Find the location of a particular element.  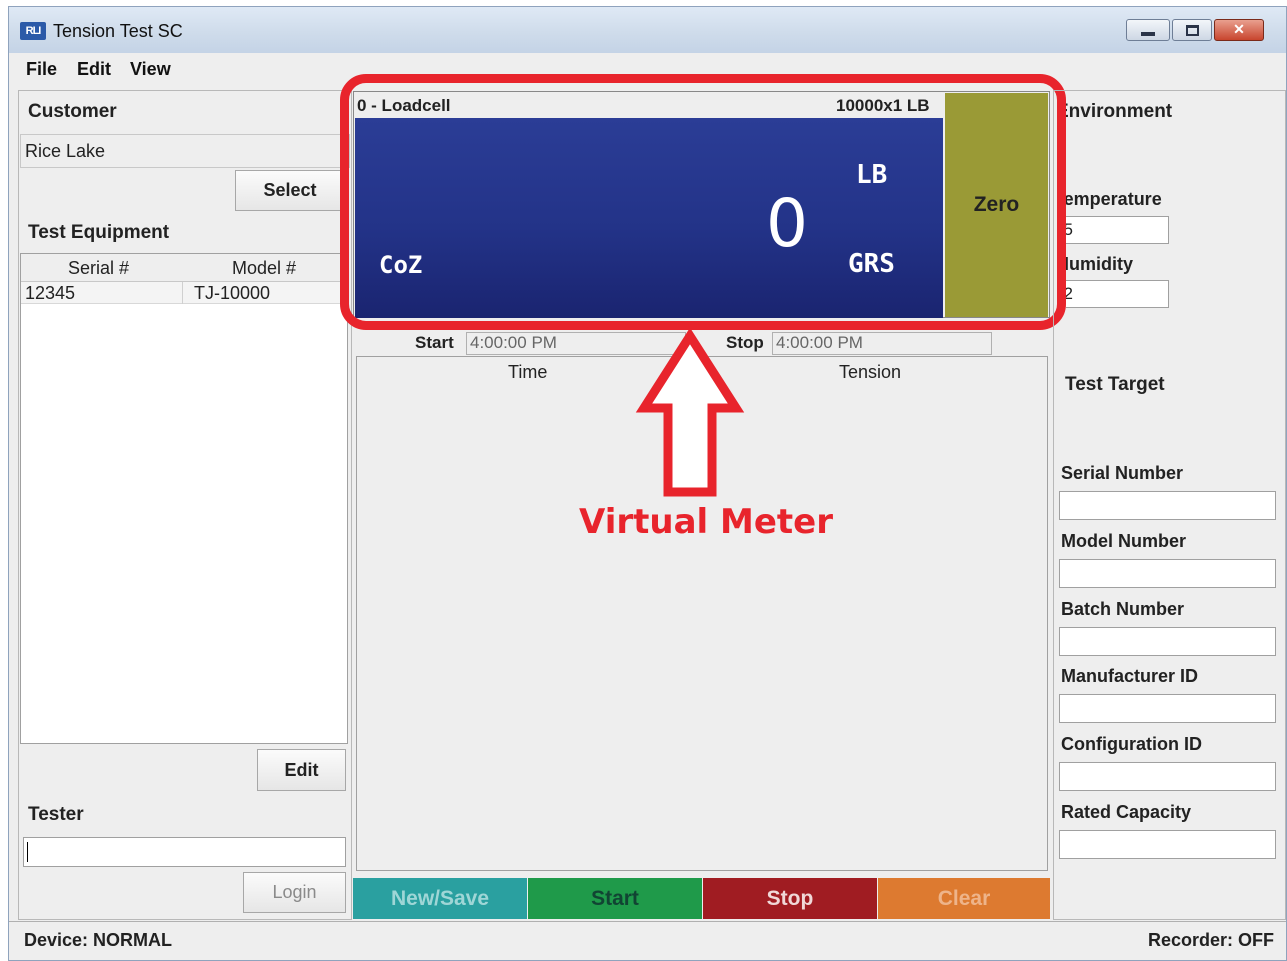

minimize-button is located at coordinates (1148, 30).